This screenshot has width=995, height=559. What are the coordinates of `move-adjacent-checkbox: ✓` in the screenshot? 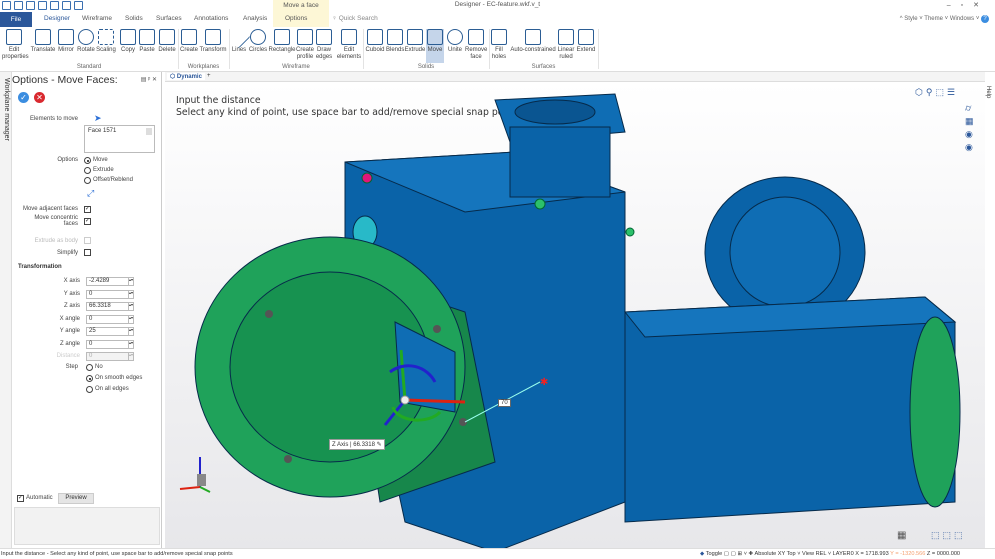 It's located at (87, 209).